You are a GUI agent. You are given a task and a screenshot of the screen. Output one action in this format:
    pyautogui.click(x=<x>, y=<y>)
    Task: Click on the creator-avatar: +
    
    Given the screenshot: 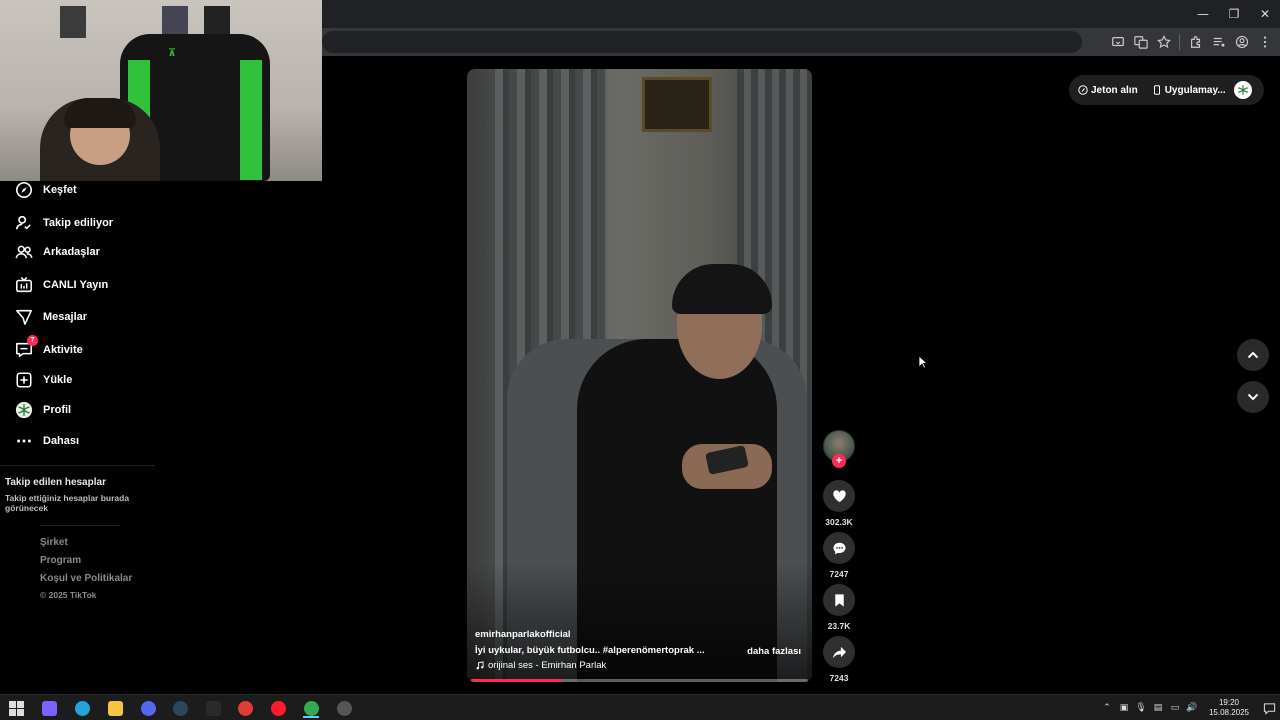 What is the action you would take?
    pyautogui.click(x=839, y=449)
    